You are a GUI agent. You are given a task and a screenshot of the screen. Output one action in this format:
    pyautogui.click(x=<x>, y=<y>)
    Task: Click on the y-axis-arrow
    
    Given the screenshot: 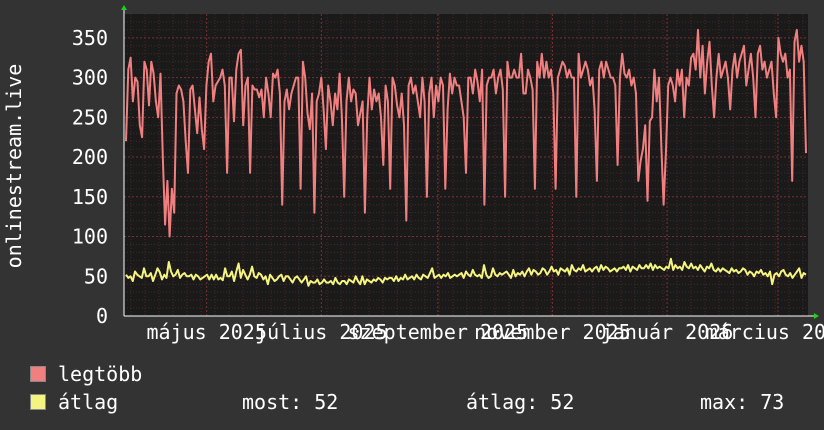 What is the action you would take?
    pyautogui.click(x=124, y=7)
    